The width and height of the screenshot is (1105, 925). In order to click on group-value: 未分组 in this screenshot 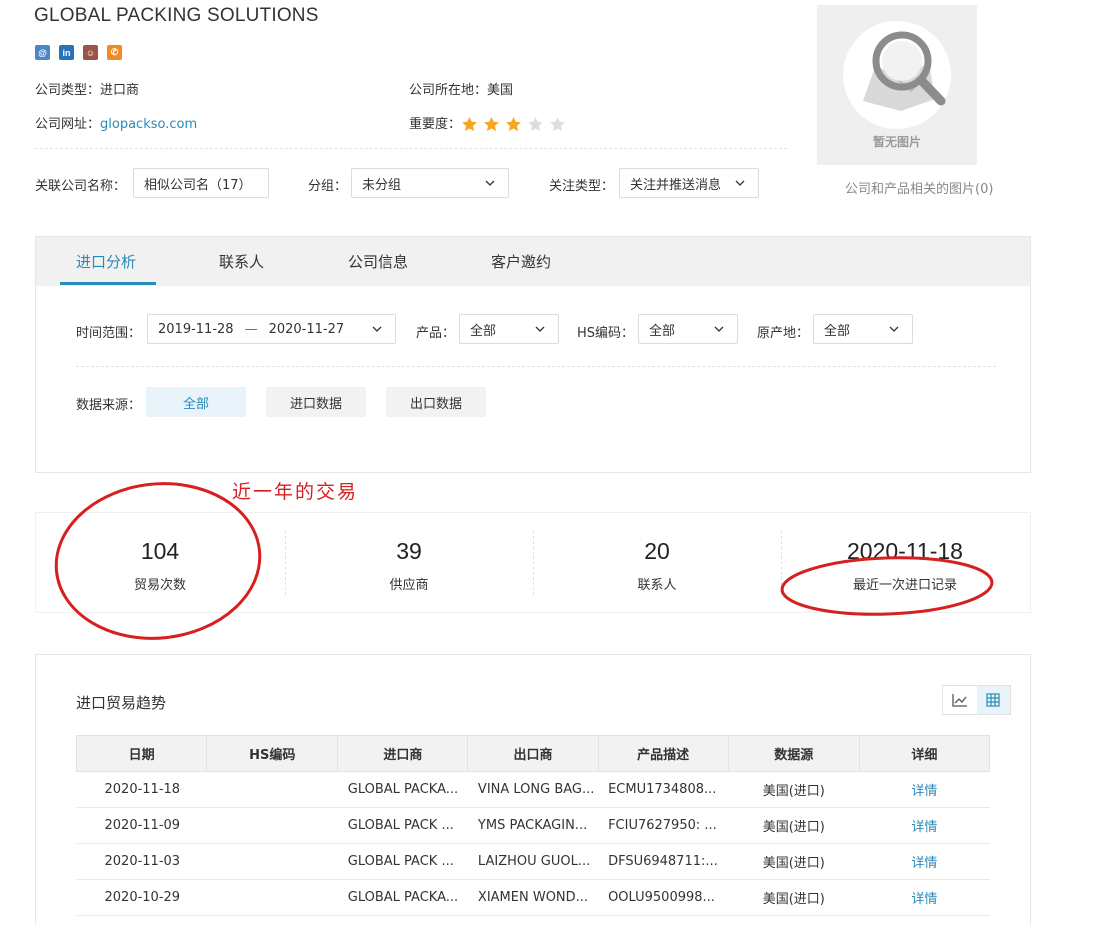, I will do `click(382, 185)`.